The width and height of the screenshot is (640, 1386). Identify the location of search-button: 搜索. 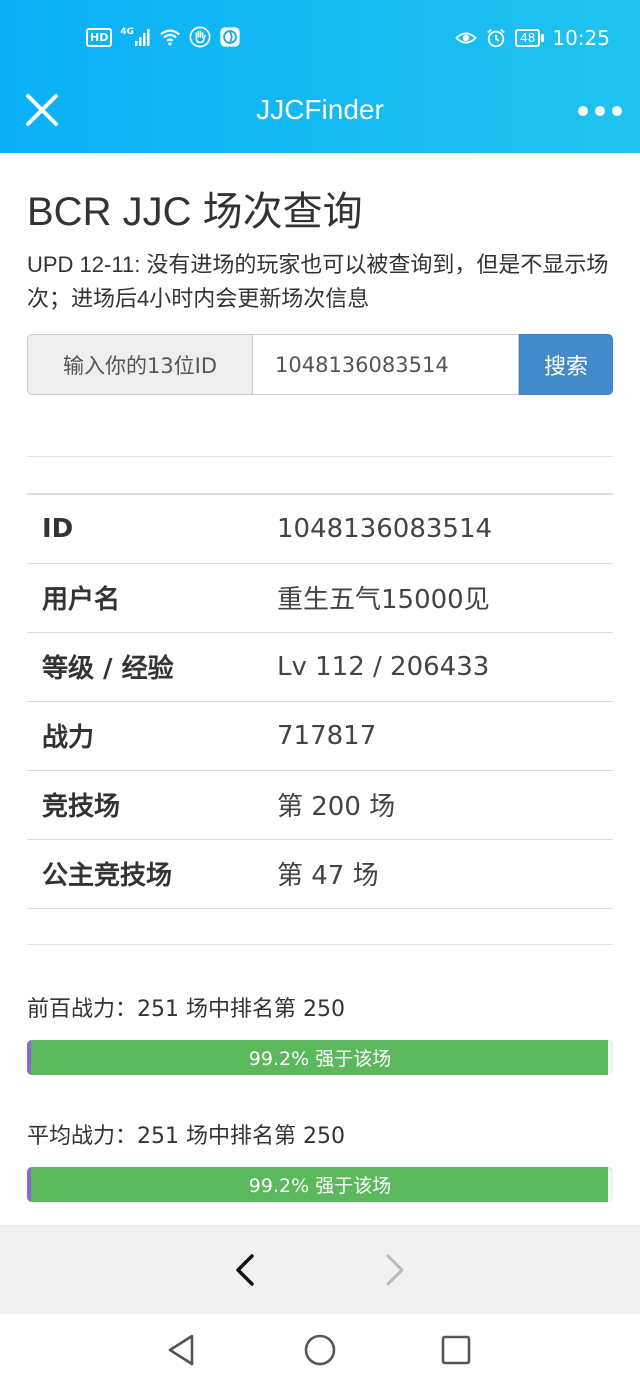
(566, 364).